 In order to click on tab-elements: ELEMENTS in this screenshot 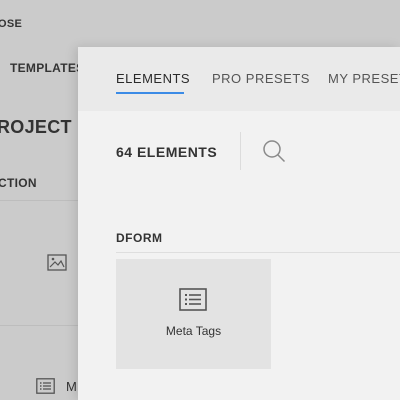, I will do `click(153, 78)`.